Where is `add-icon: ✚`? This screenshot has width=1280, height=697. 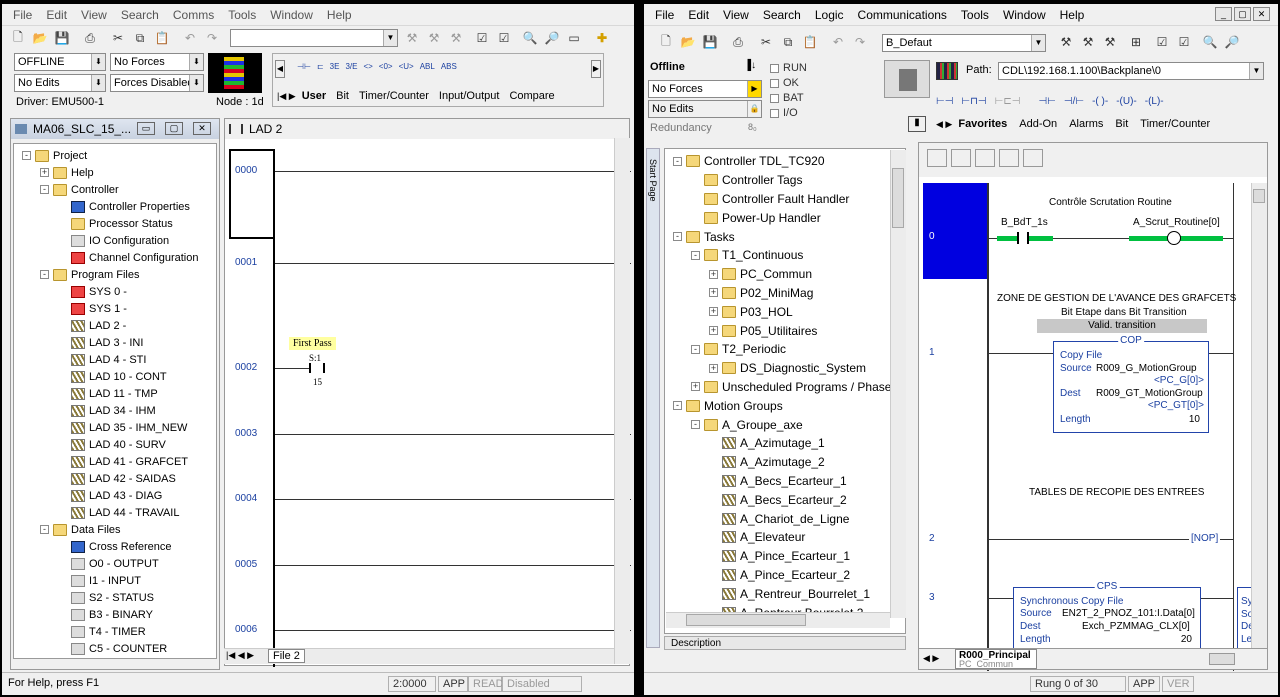
add-icon: ✚ is located at coordinates (602, 38).